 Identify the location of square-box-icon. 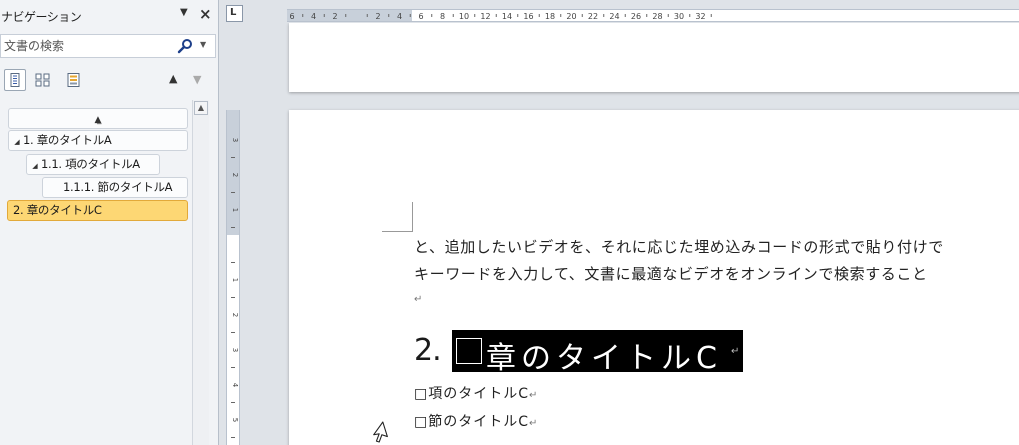
(469, 351).